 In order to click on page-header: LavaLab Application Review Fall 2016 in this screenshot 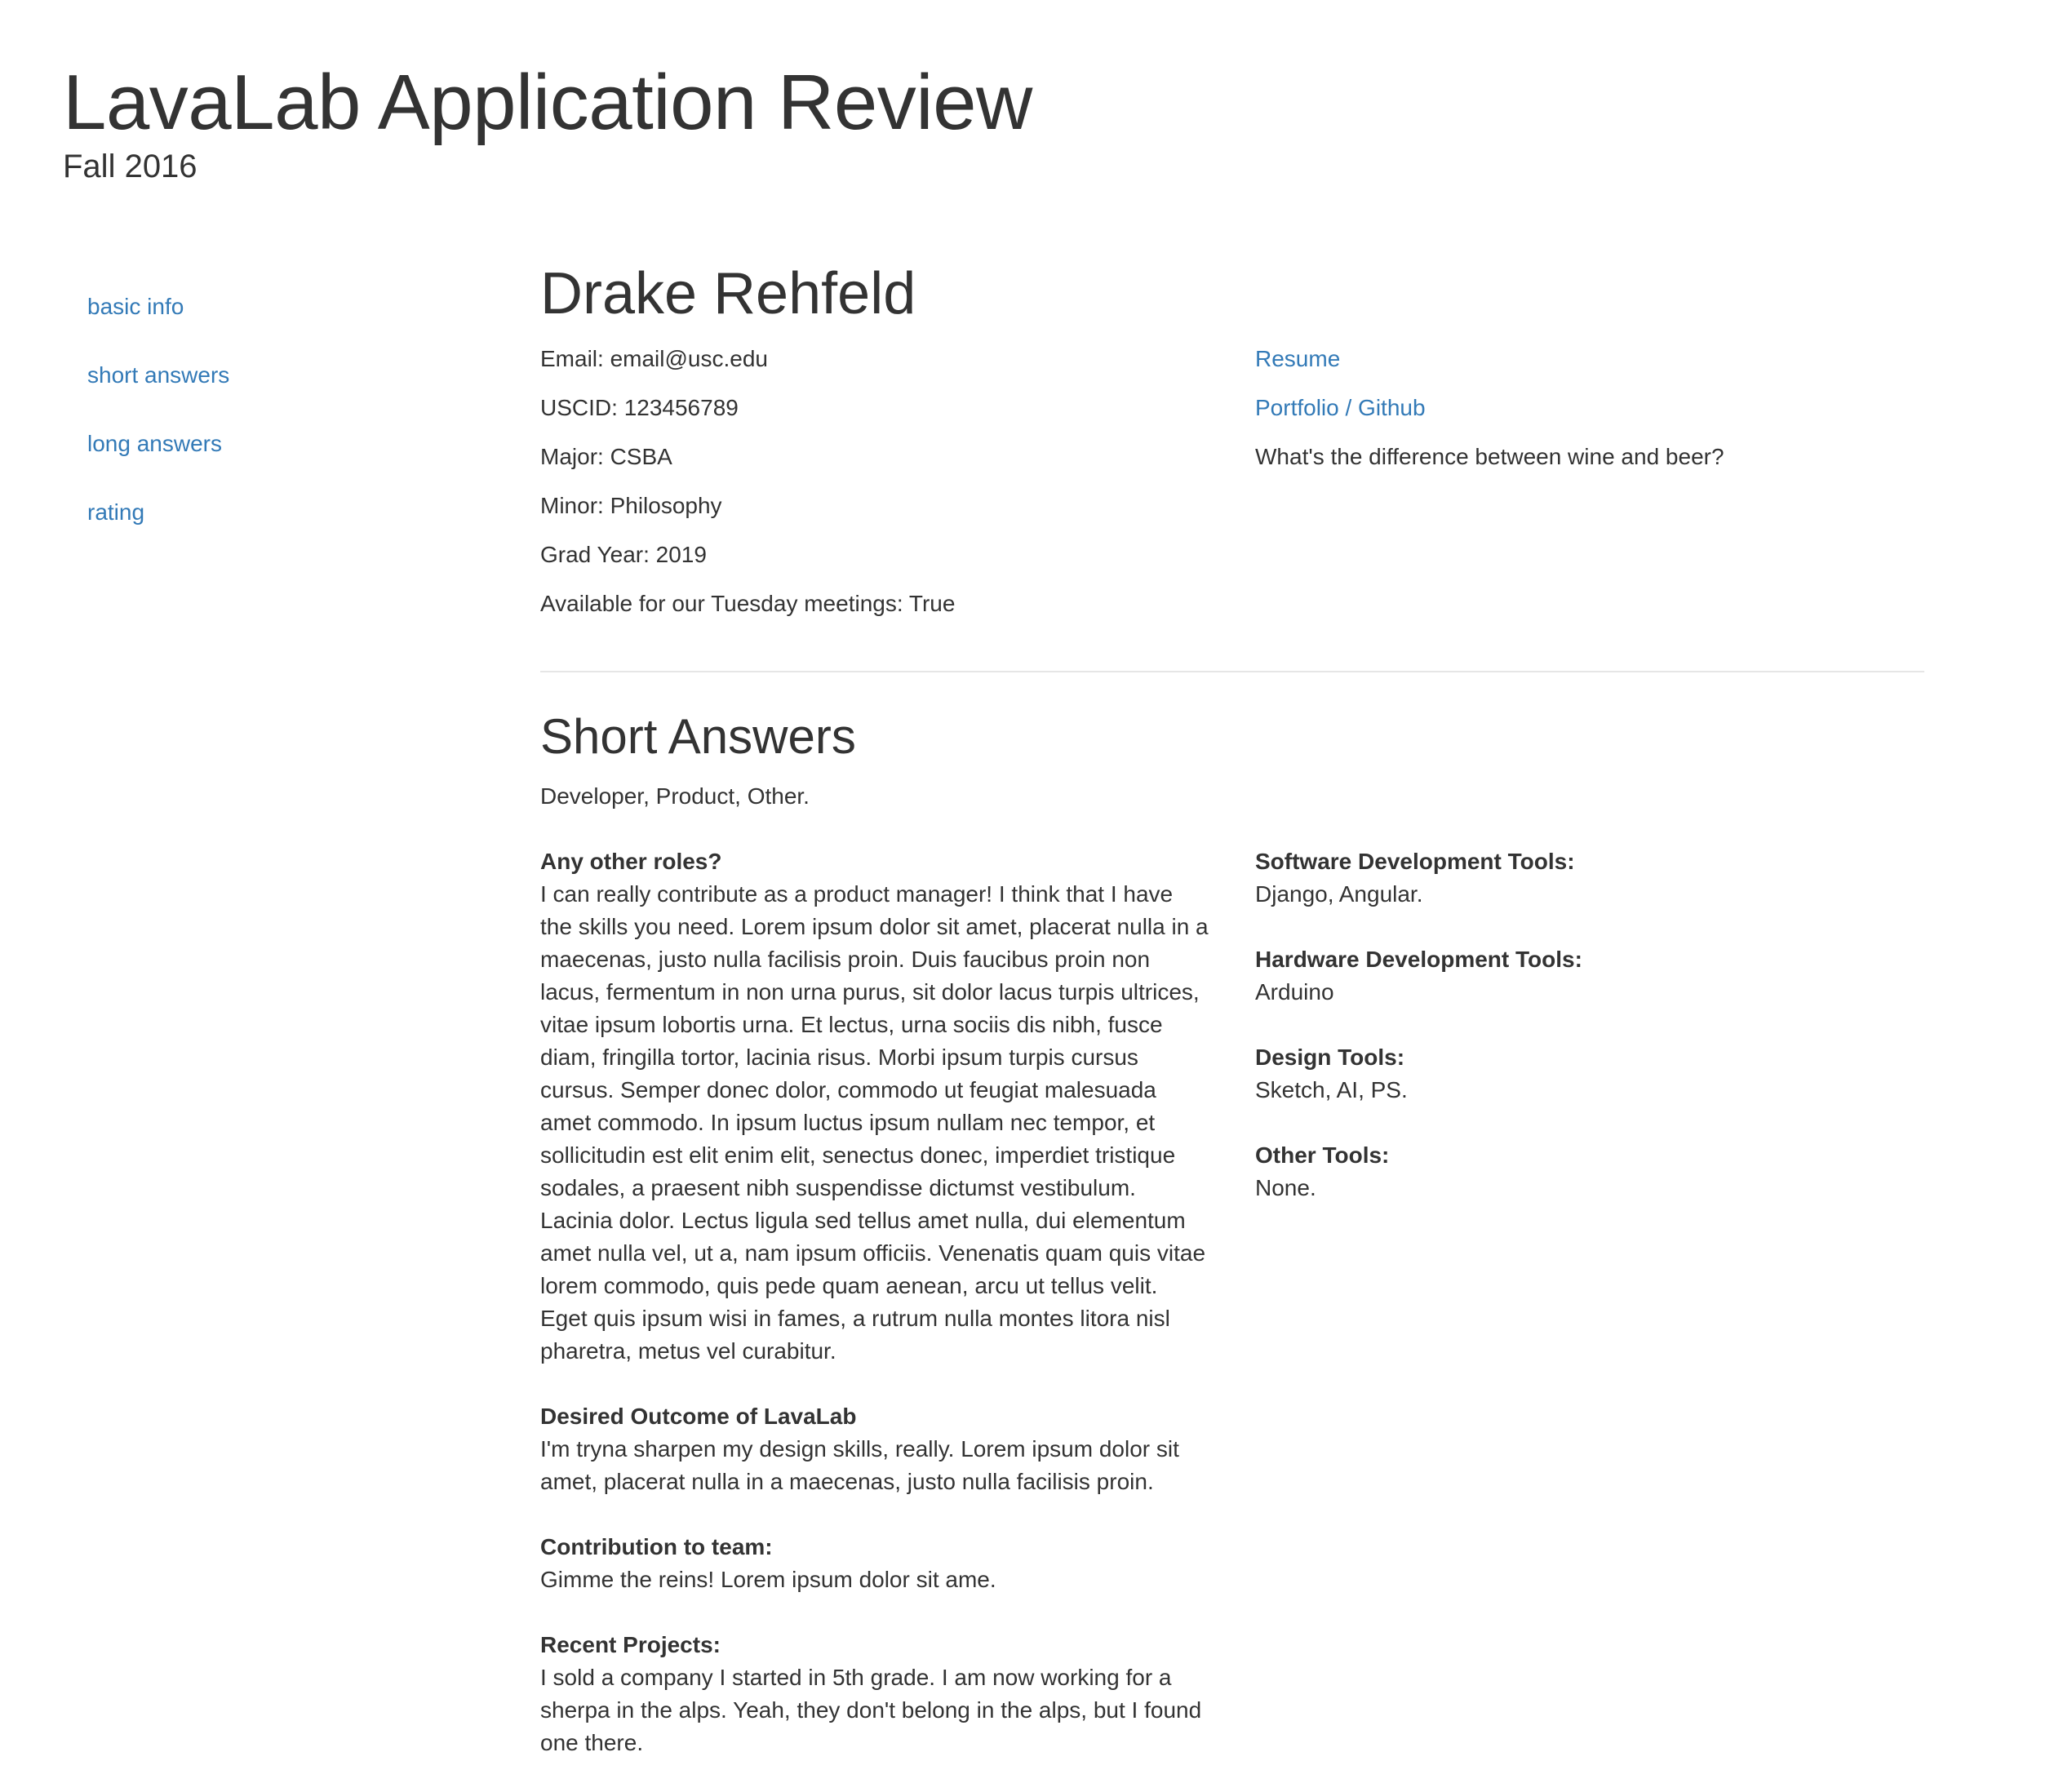, I will do `click(547, 123)`.